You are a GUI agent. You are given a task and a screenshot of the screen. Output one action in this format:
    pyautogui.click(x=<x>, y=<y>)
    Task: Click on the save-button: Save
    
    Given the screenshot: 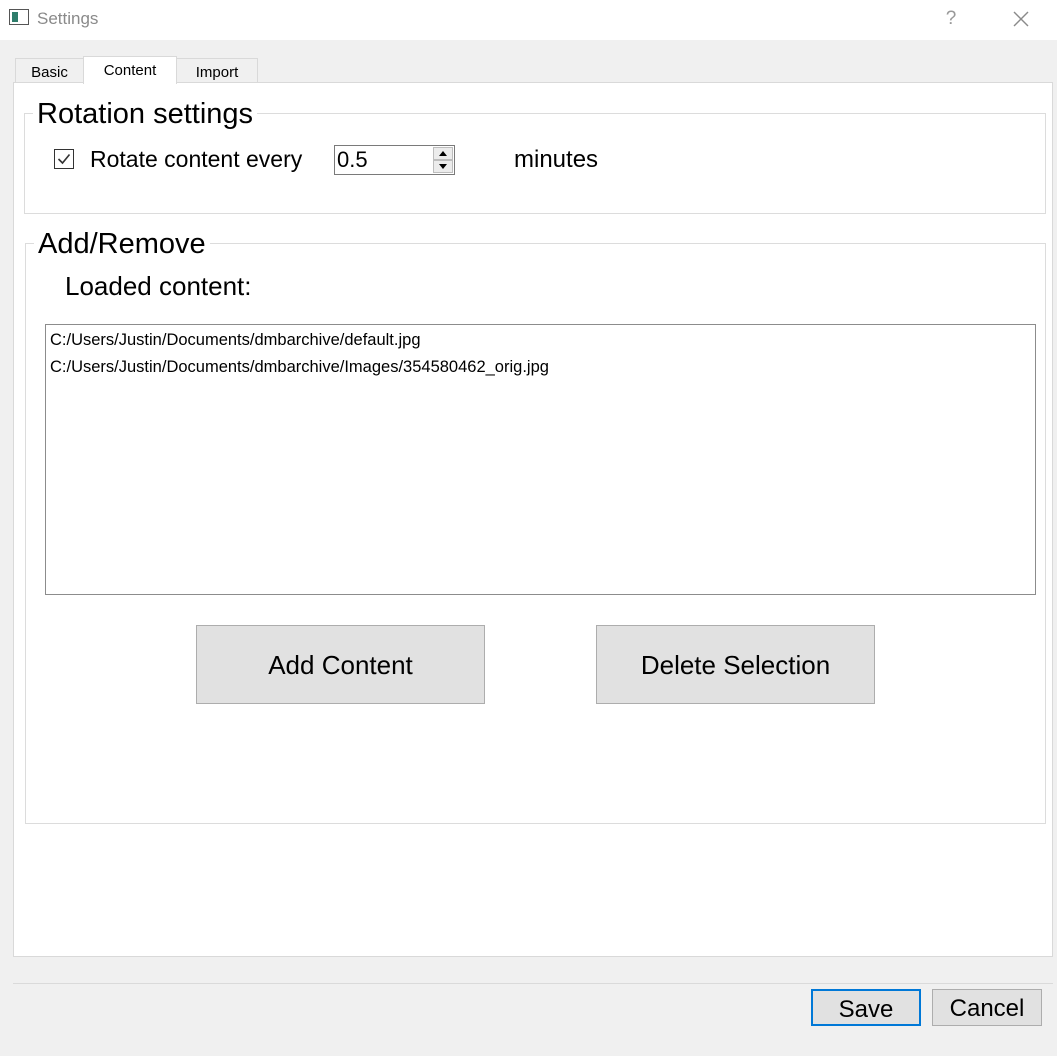 What is the action you would take?
    pyautogui.click(x=866, y=1007)
    